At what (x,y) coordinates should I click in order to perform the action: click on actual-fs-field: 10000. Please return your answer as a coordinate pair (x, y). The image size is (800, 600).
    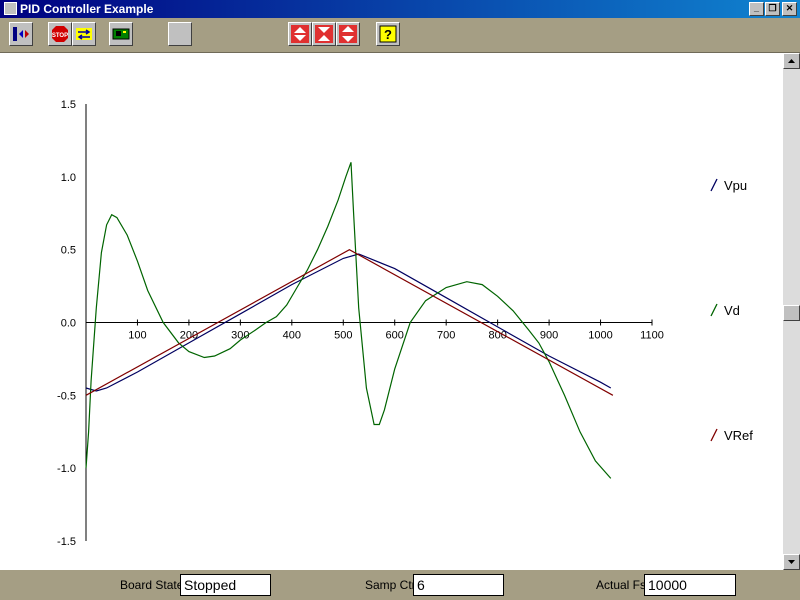
    Looking at the image, I should click on (690, 585).